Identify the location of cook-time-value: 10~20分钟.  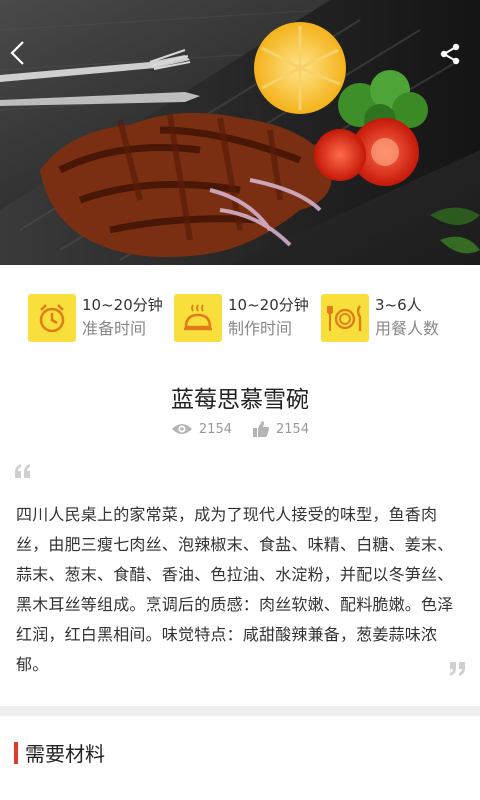
(268, 305).